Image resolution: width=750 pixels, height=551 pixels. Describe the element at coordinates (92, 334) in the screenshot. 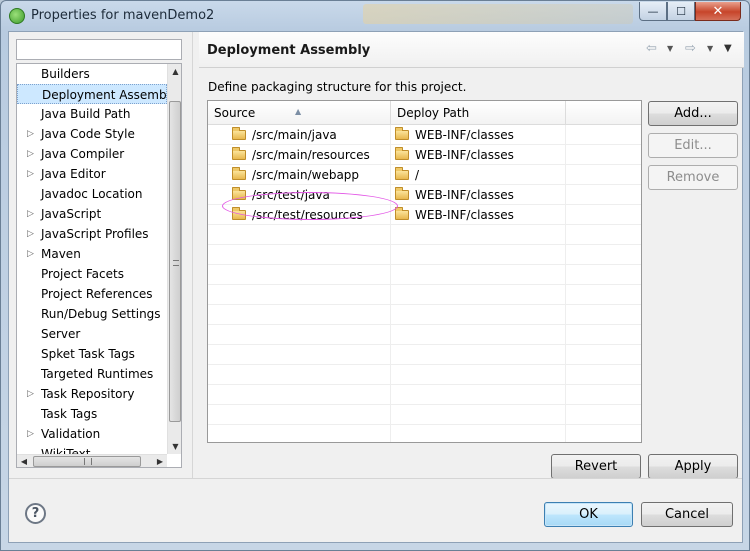

I see `nav-item: Server` at that location.